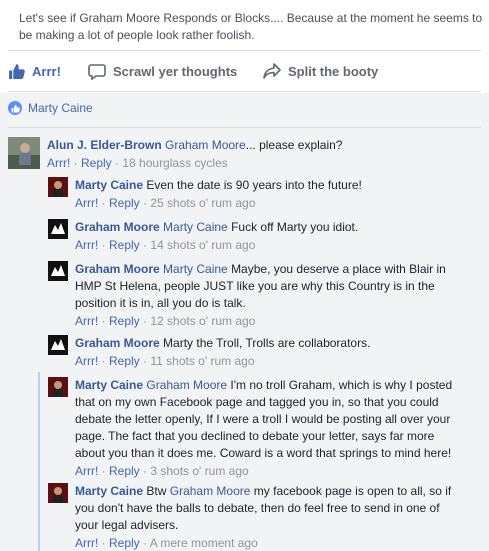  I want to click on comment-text: ... please explain?, so click(294, 145).